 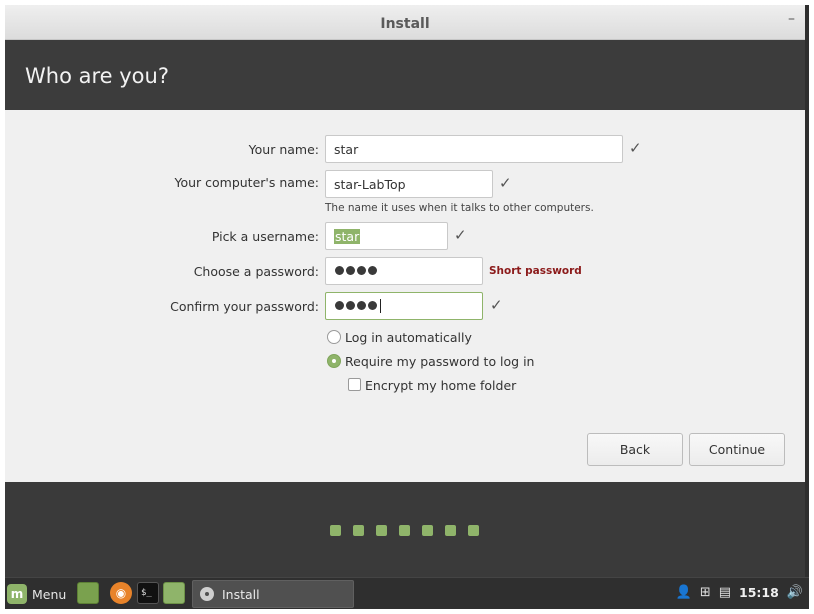 I want to click on confirm-password-label: Confirm your password:, so click(x=244, y=306).